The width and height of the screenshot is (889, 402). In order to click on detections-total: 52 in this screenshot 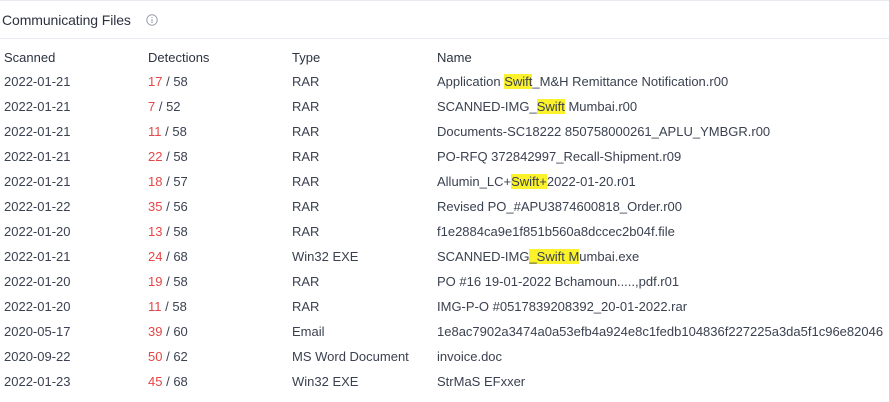, I will do `click(173, 106)`.